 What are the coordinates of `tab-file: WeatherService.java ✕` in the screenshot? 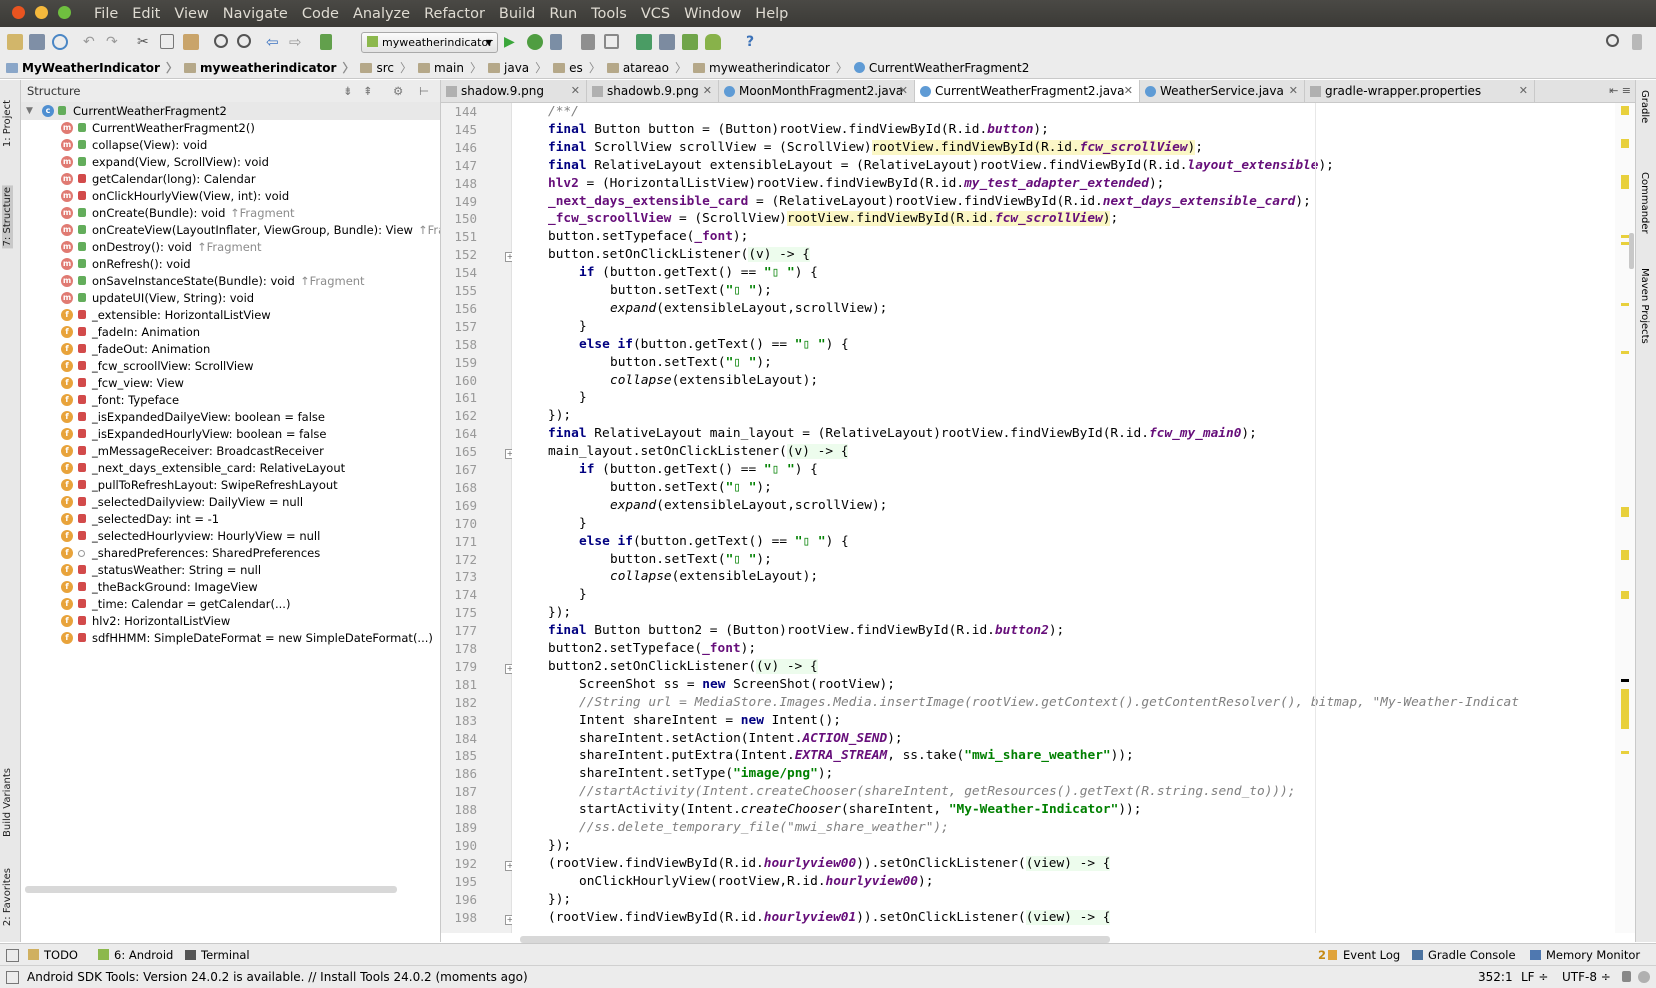 It's located at (1222, 91).